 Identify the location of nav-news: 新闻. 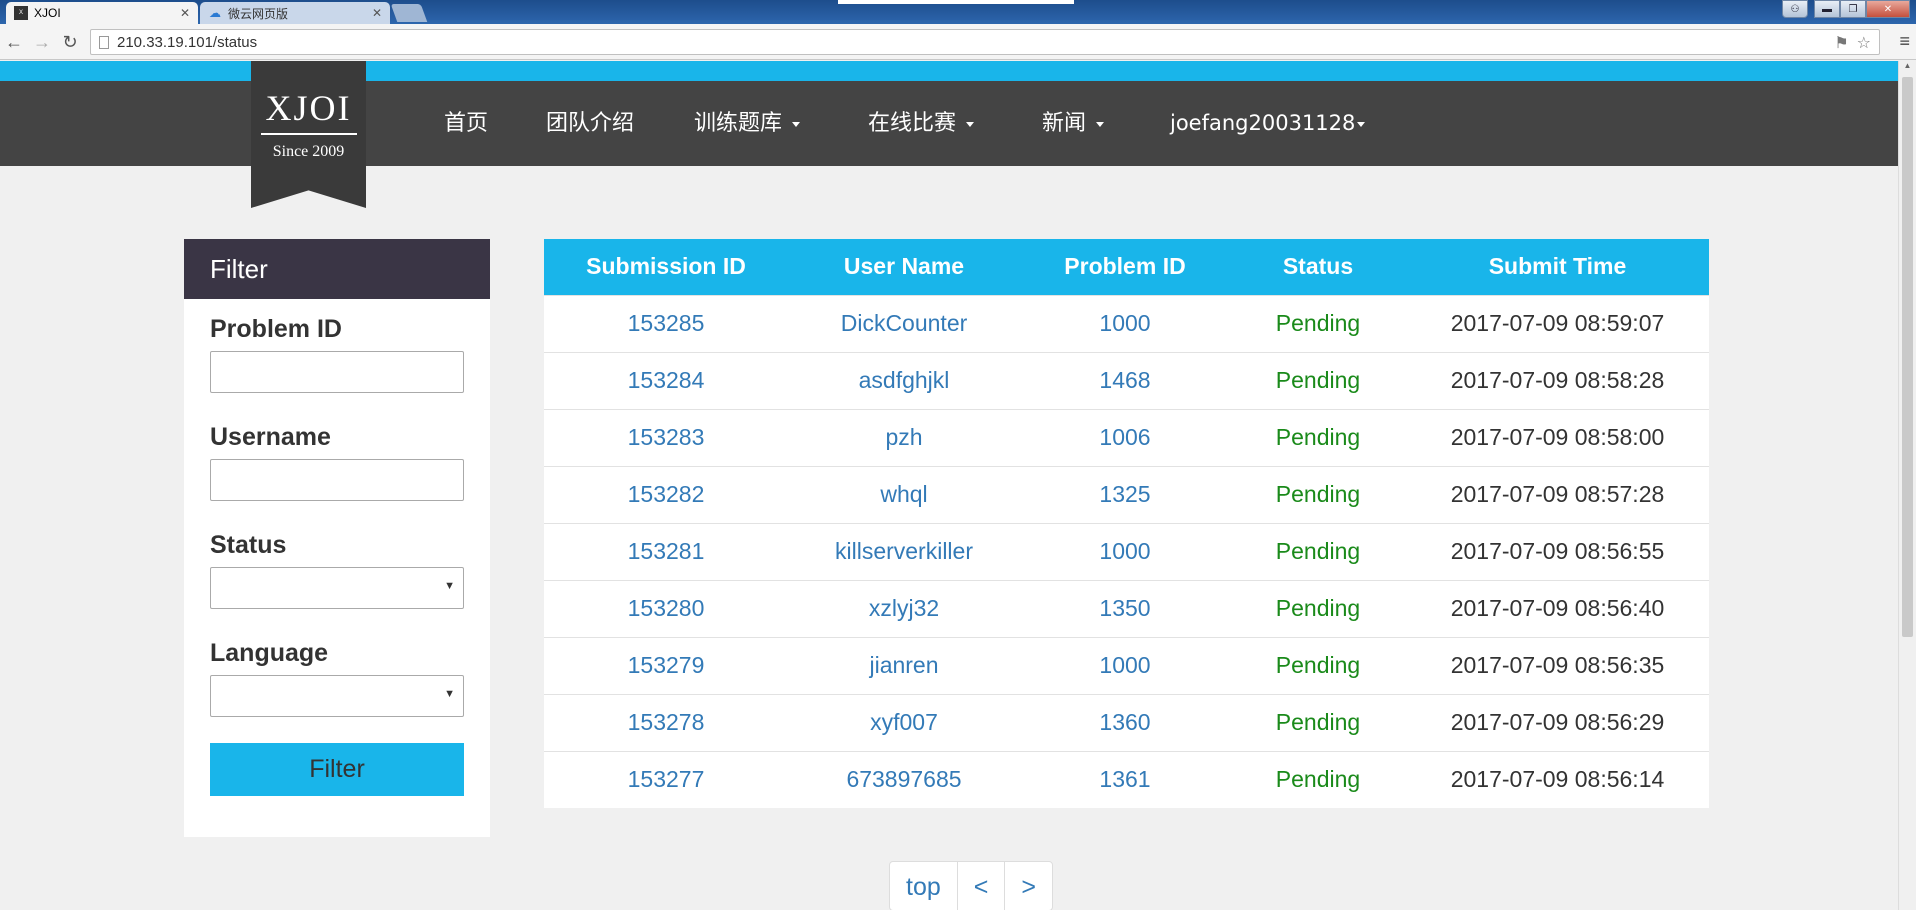
(1073, 123).